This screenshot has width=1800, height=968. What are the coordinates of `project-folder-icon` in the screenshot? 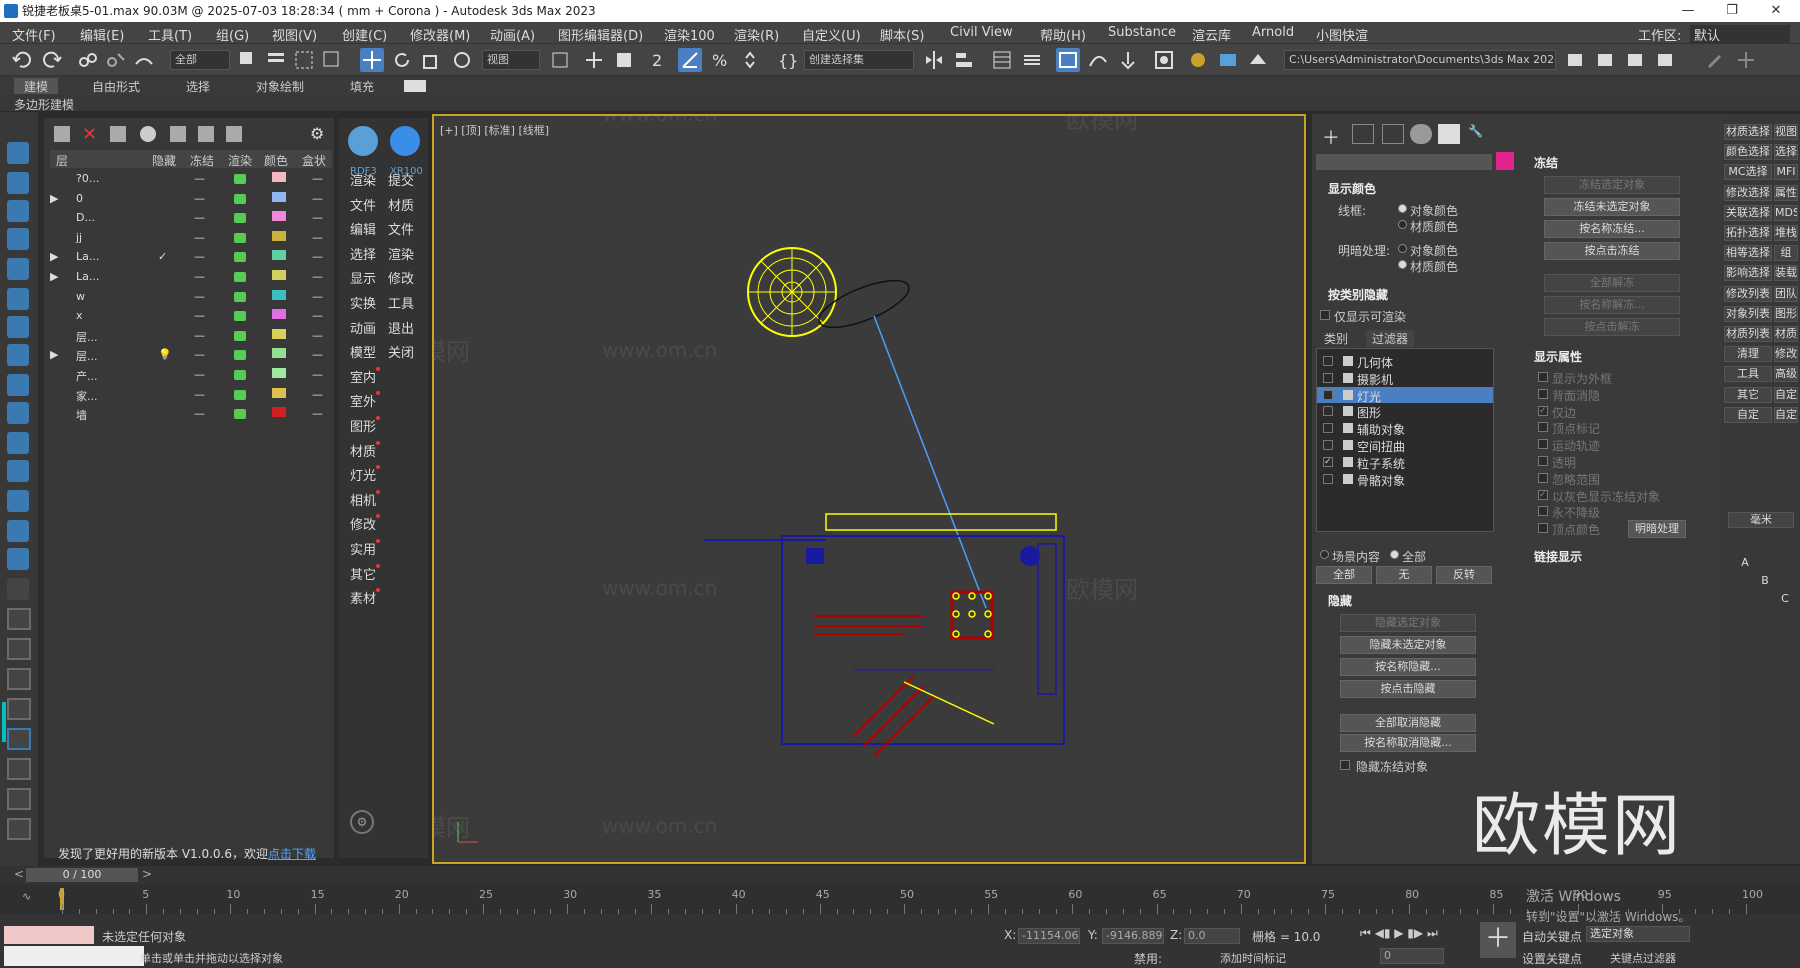 It's located at (1576, 60).